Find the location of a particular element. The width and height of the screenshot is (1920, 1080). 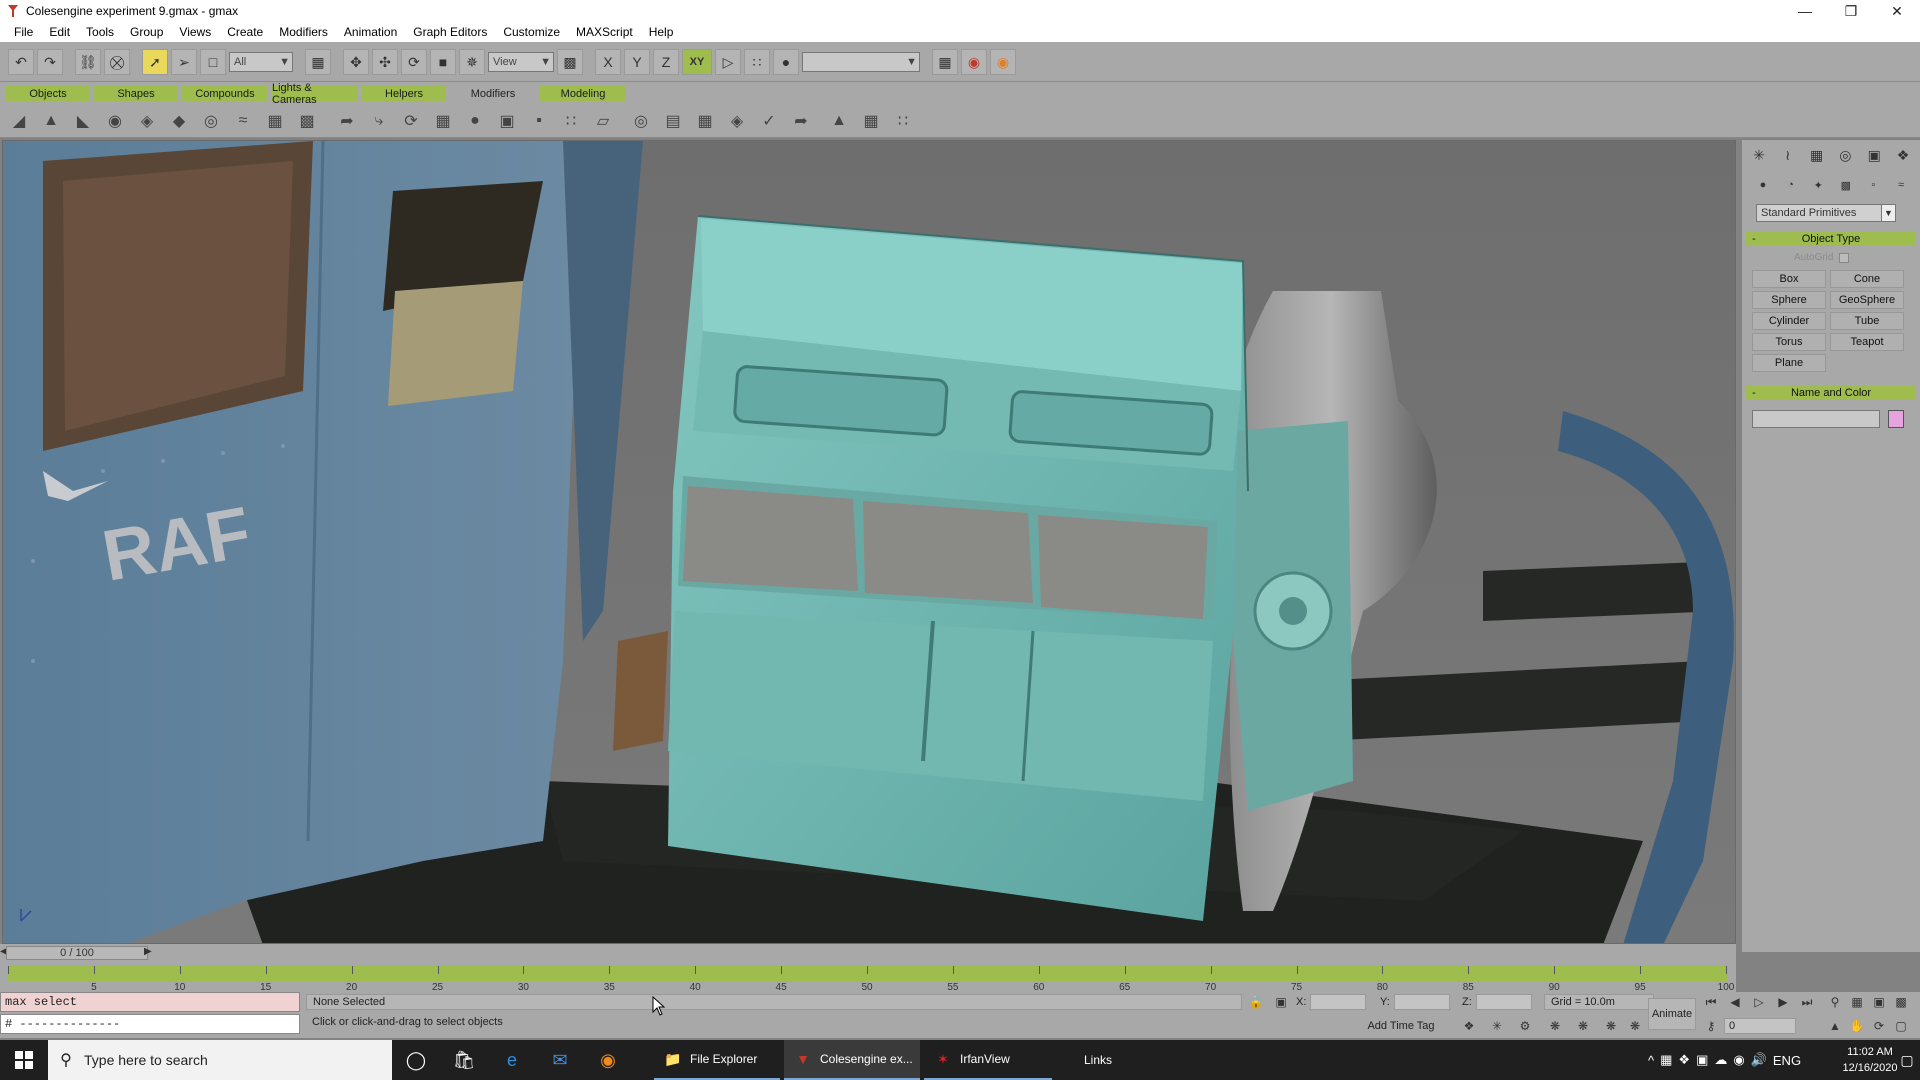

track-bar: 5 10 15 20 25 30 35 40 45 50 55 60 65 70 75 80 85 90 95 100 is located at coordinates (868, 977).